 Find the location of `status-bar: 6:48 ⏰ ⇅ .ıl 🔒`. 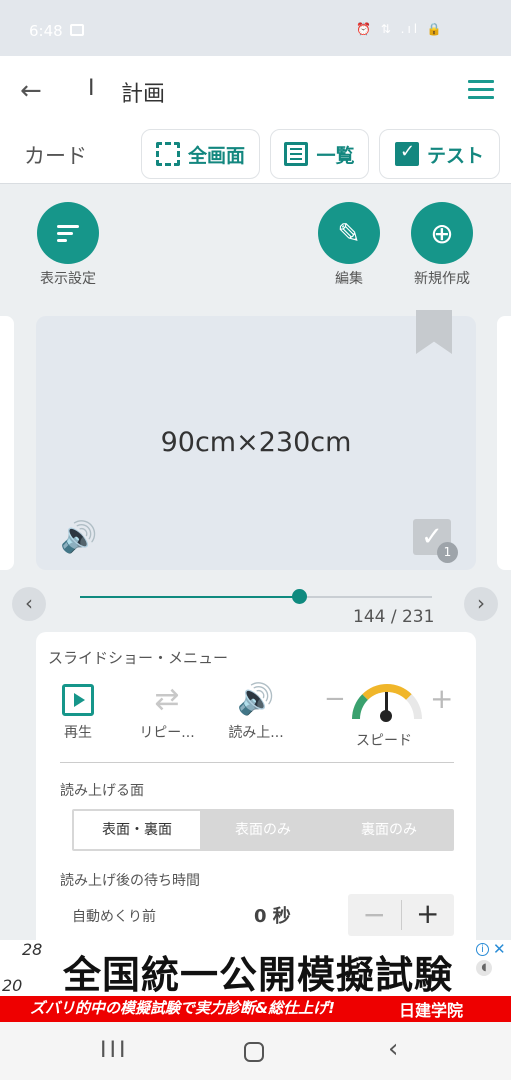

status-bar: 6:48 ⏰ ⇅ .ıl 🔒 is located at coordinates (255, 28).